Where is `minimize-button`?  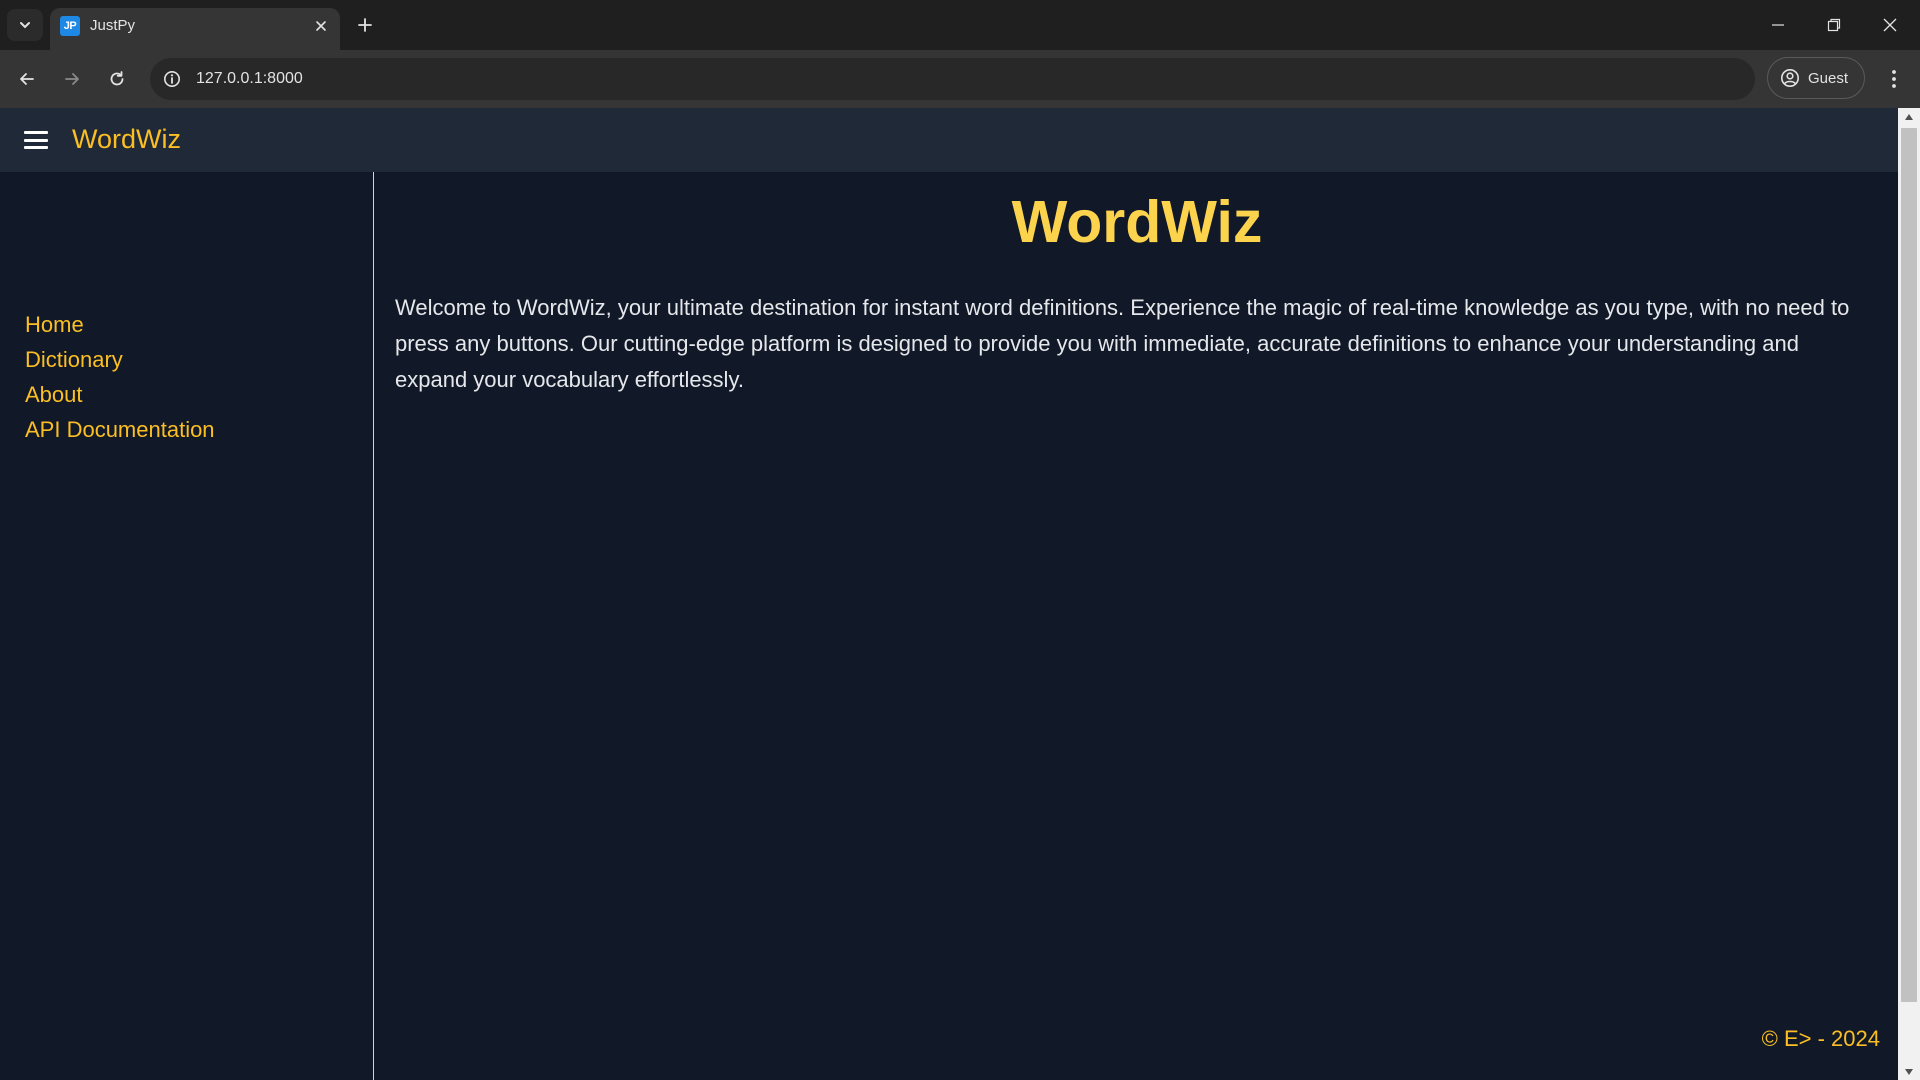 minimize-button is located at coordinates (1778, 25).